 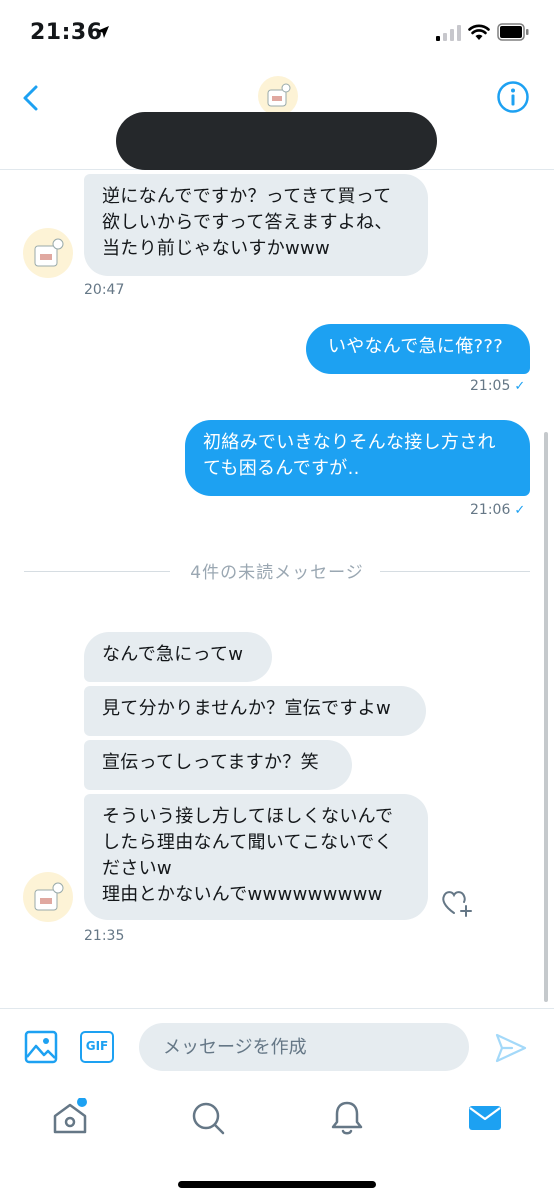 What do you see at coordinates (277, 33) in the screenshot?
I see `status-bar: 21:36` at bounding box center [277, 33].